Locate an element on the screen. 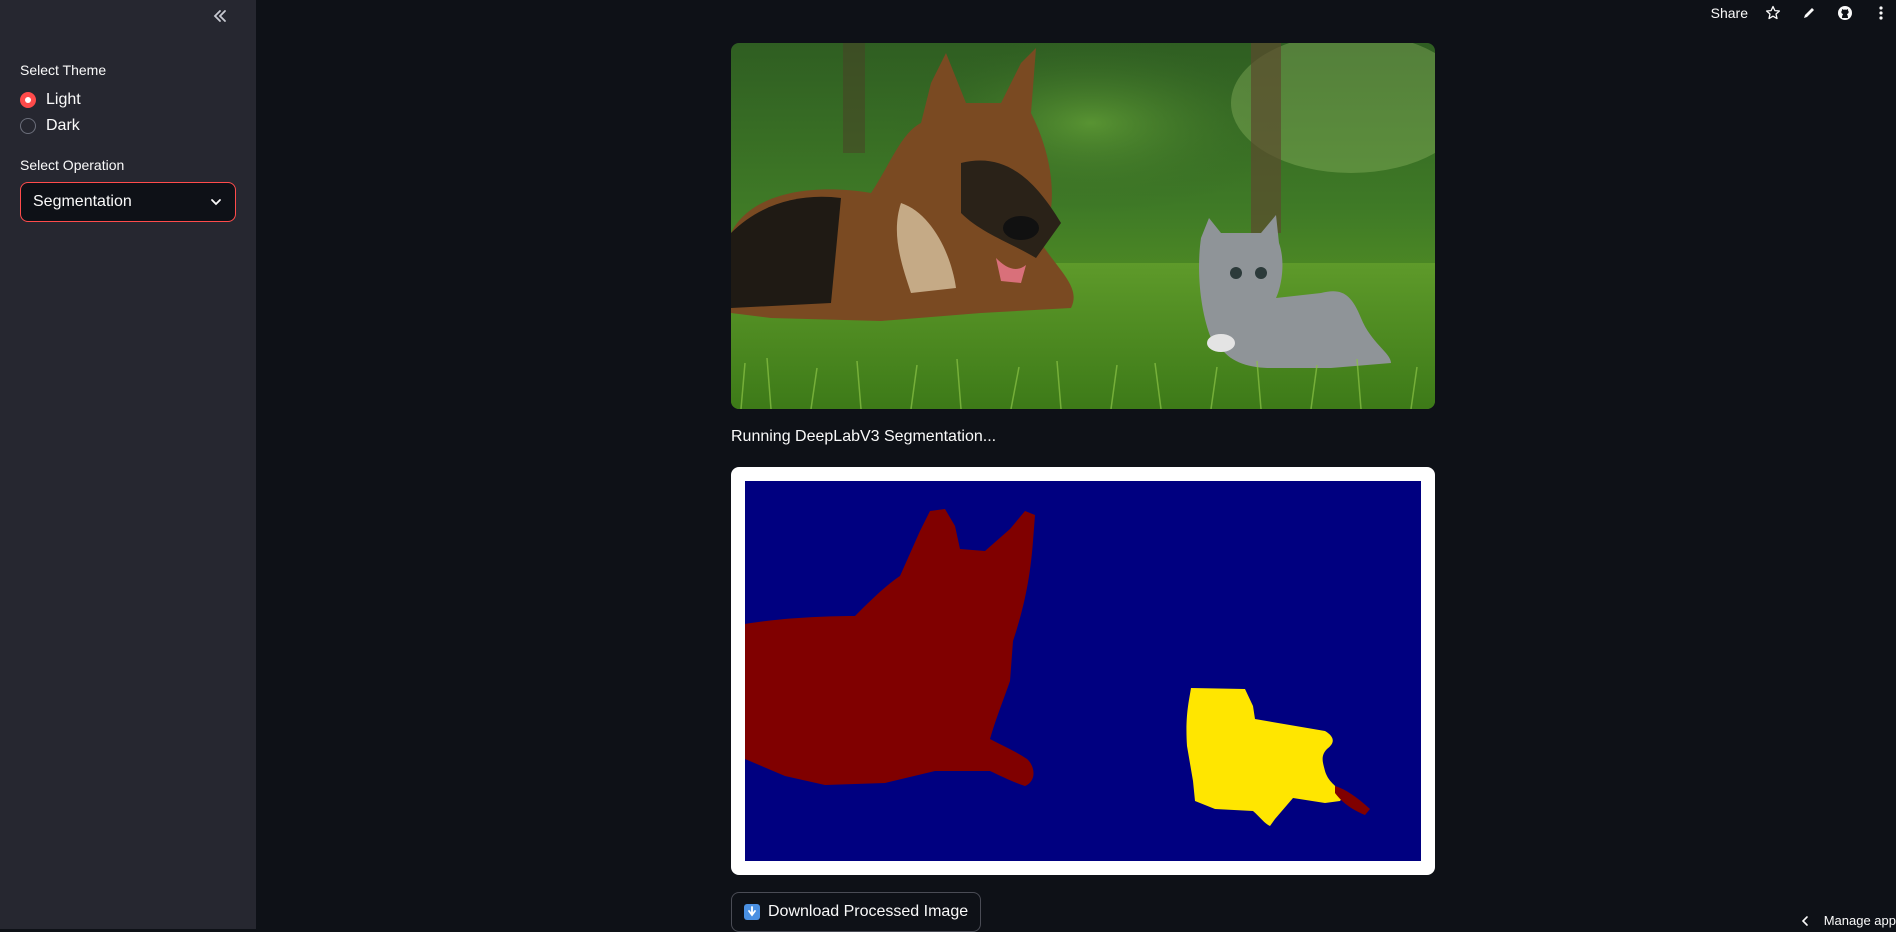  operation-label: Select Operation is located at coordinates (72, 165).